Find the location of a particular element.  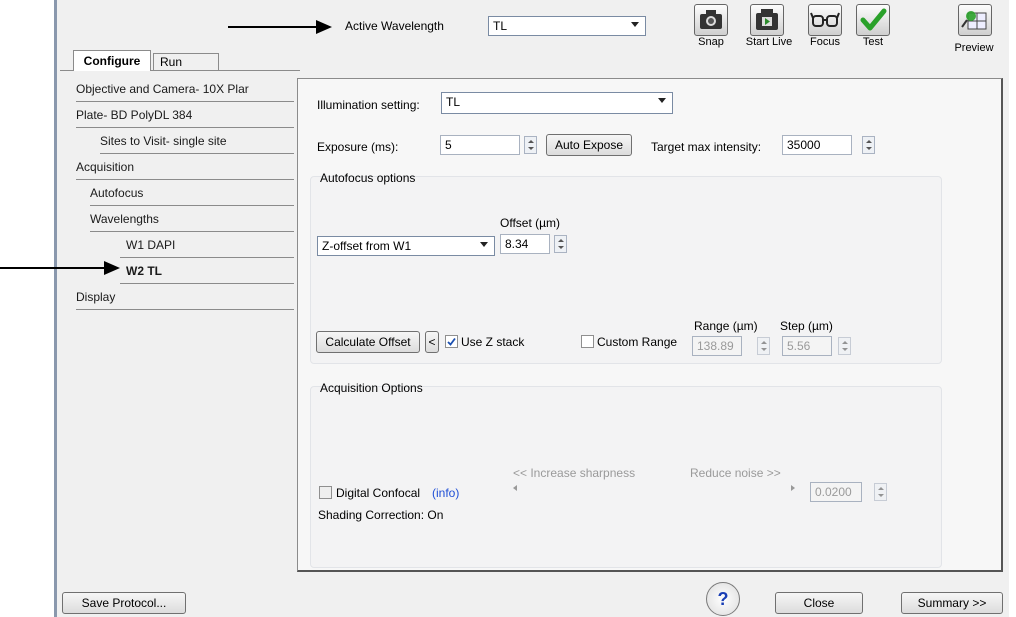

nav-item-w2-tl: W2 TL is located at coordinates (207, 272).